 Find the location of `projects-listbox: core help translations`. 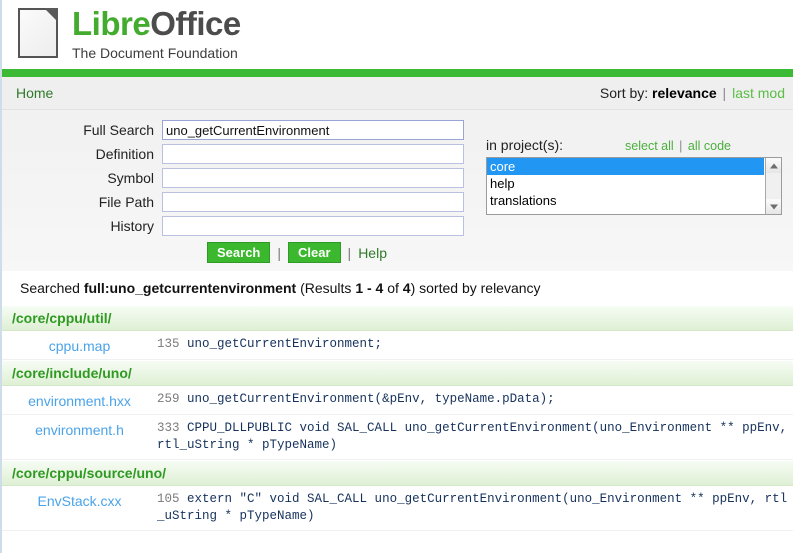

projects-listbox: core help translations is located at coordinates (634, 186).